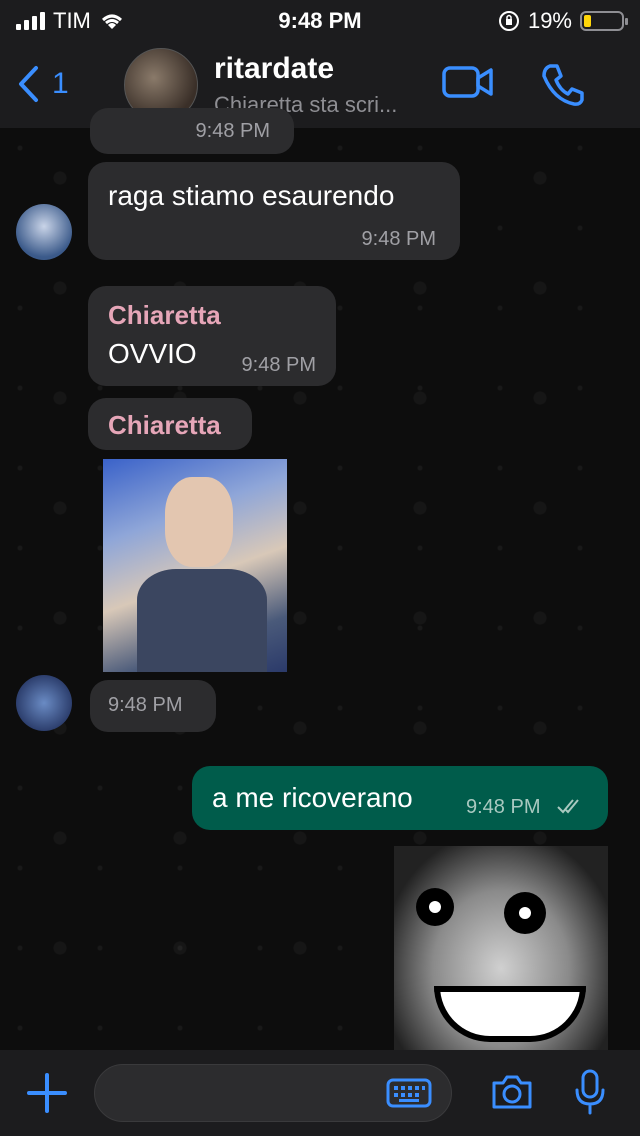 This screenshot has height=1136, width=640. What do you see at coordinates (587, 21) in the screenshot?
I see `battery-fill` at bounding box center [587, 21].